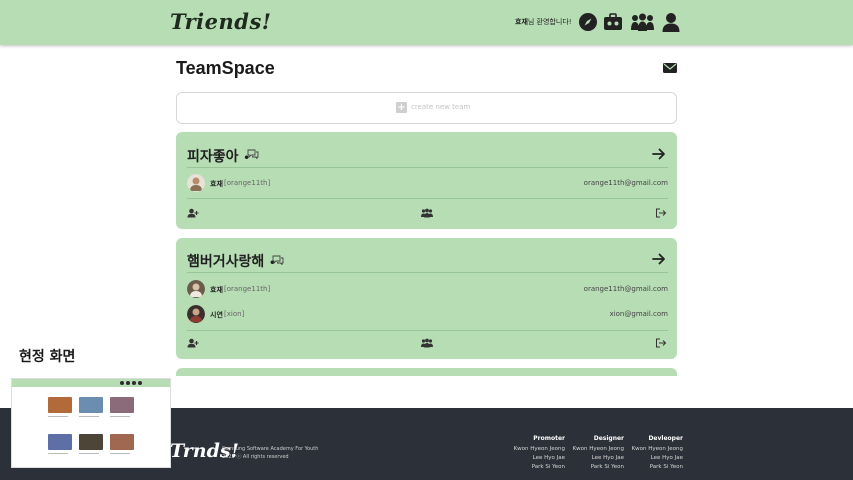 The image size is (853, 480). What do you see at coordinates (670, 68) in the screenshot?
I see `mail-icon` at bounding box center [670, 68].